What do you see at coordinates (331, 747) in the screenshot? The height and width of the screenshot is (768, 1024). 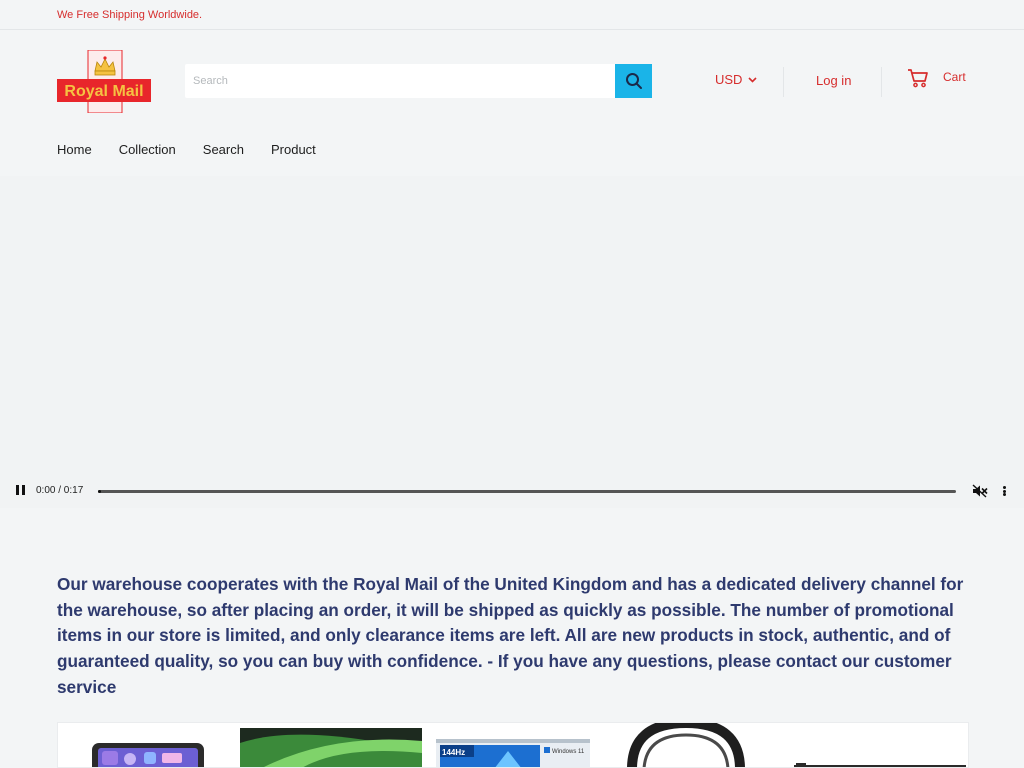 I see `laptop-image` at bounding box center [331, 747].